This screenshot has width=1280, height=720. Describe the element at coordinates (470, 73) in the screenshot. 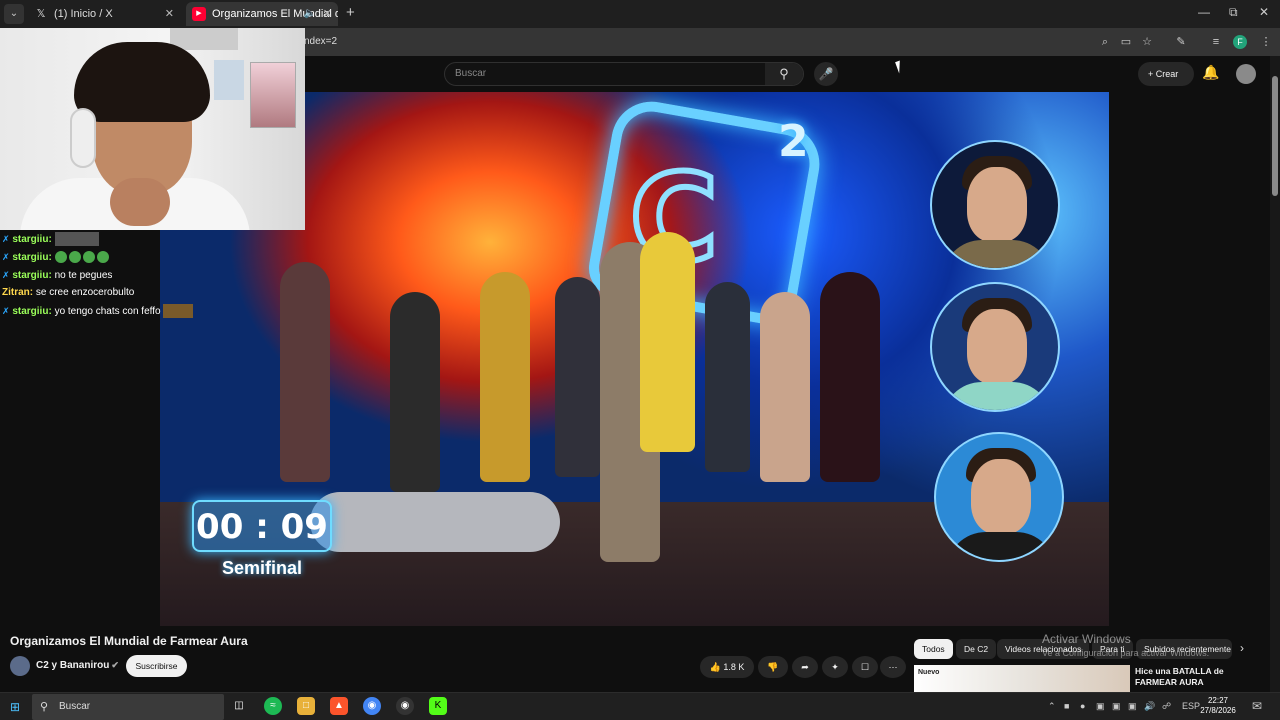

I see `search-input: Buscar` at that location.